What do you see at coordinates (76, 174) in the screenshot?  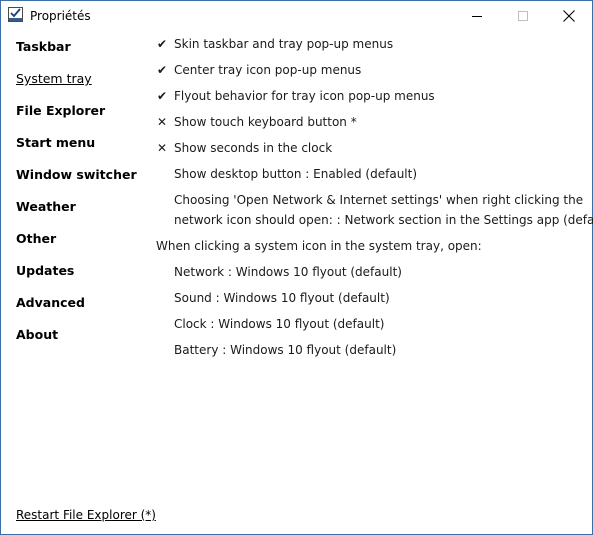 I see `sidebar-item-window-switcher: Window switcher` at bounding box center [76, 174].